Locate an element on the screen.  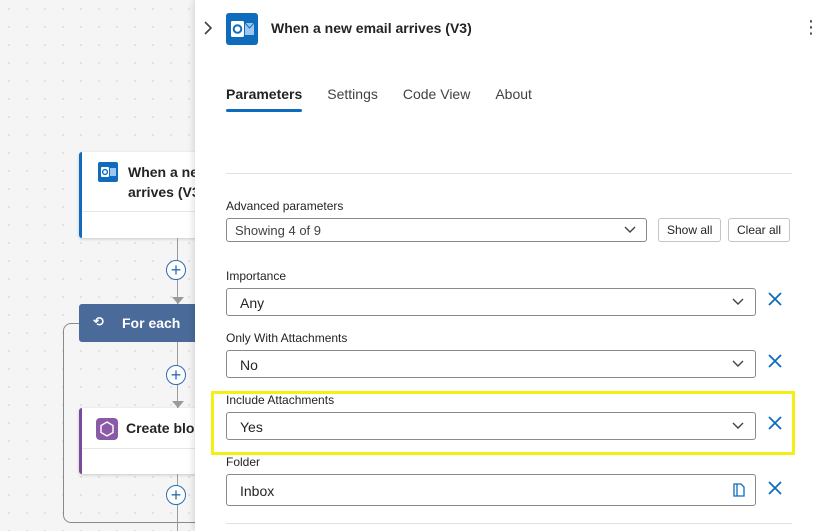
blob-icon is located at coordinates (107, 429).